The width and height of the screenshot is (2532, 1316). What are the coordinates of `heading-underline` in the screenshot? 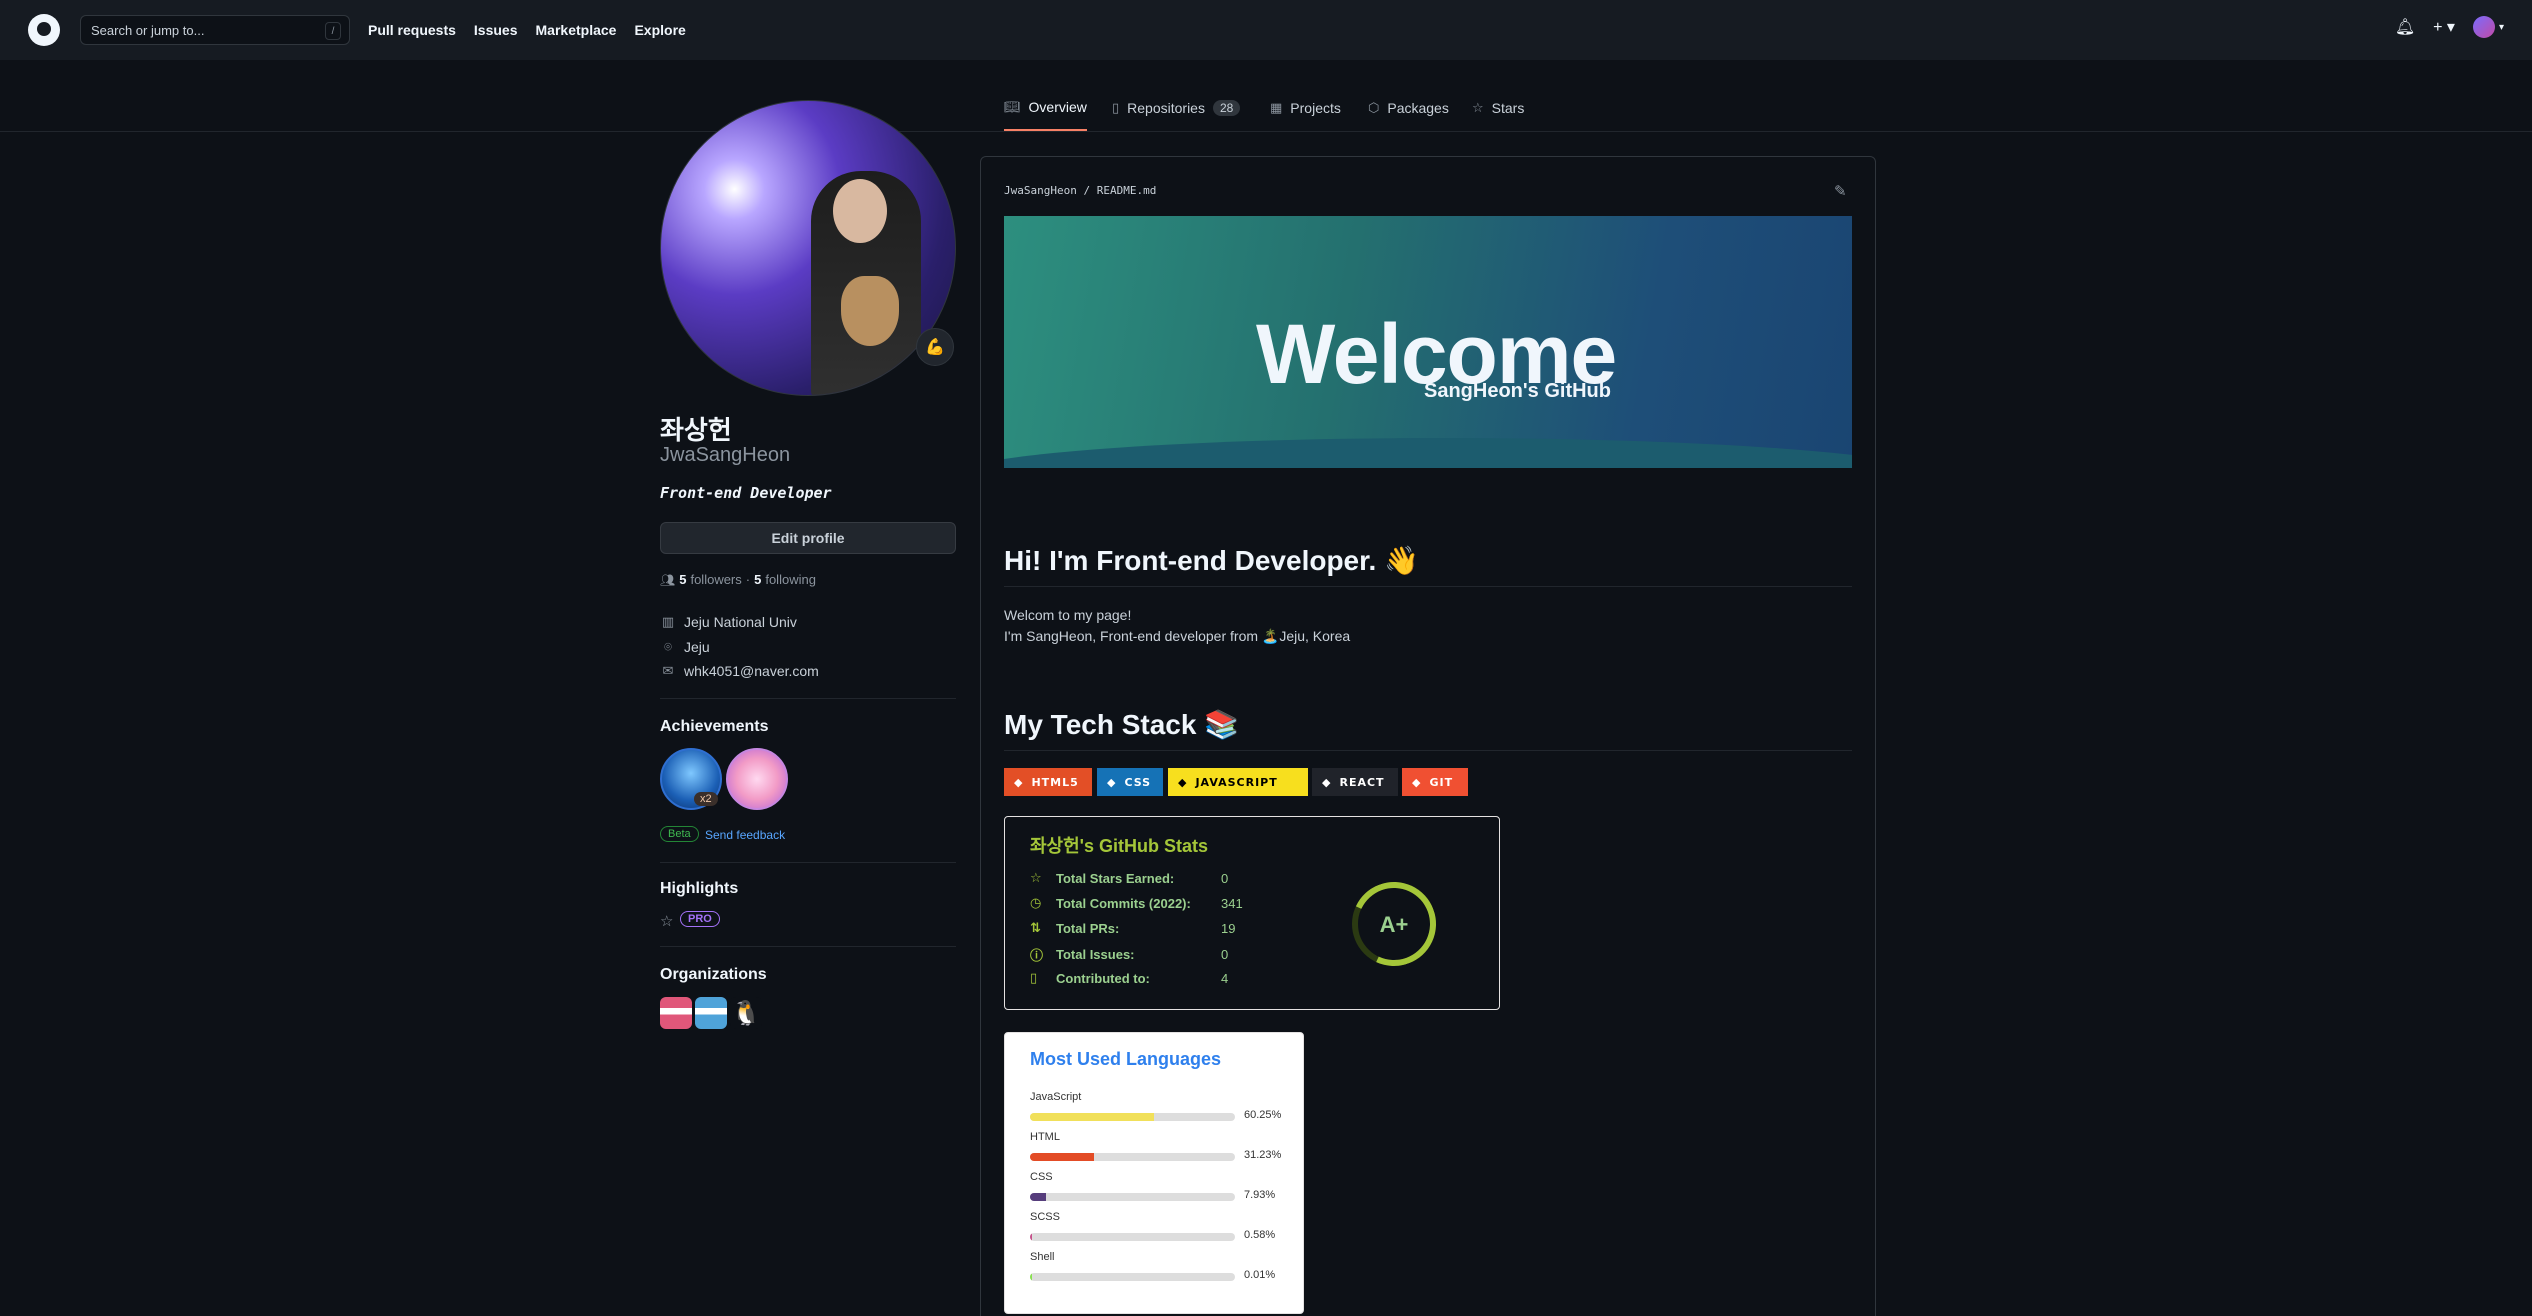 It's located at (1428, 586).